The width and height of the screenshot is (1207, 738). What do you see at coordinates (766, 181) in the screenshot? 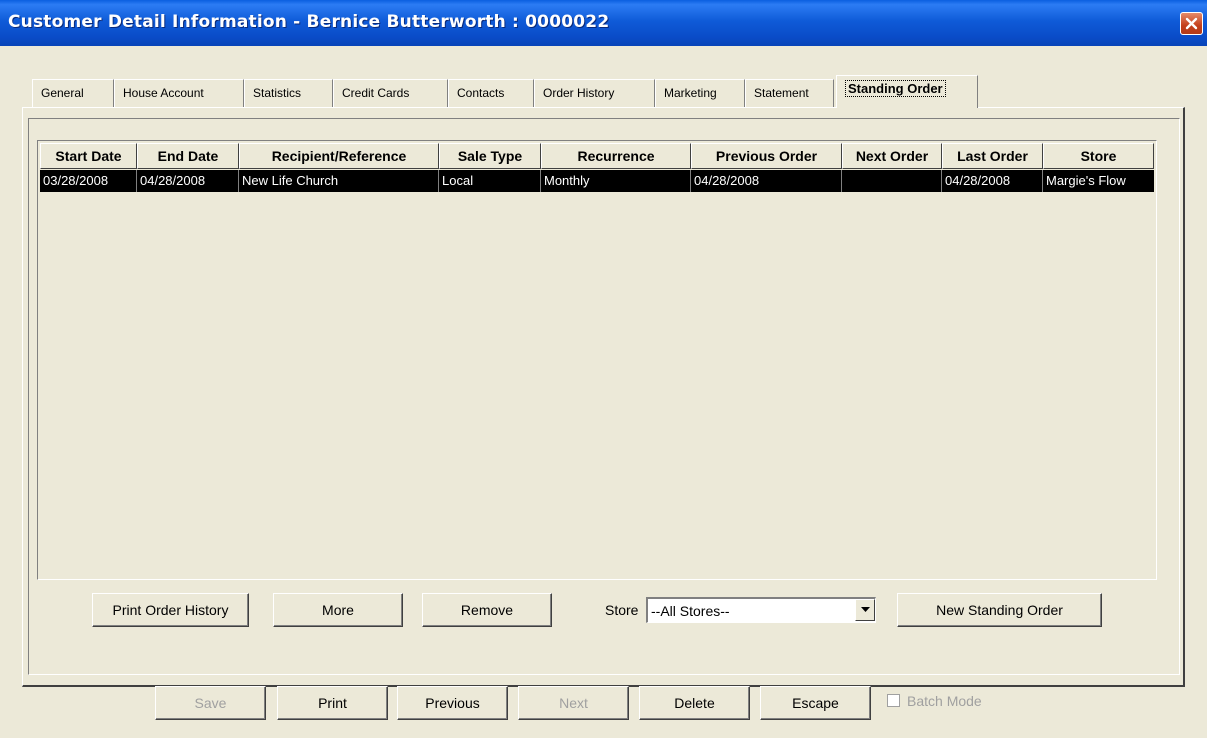
I see `cell-previous-order: 04/28/2008` at bounding box center [766, 181].